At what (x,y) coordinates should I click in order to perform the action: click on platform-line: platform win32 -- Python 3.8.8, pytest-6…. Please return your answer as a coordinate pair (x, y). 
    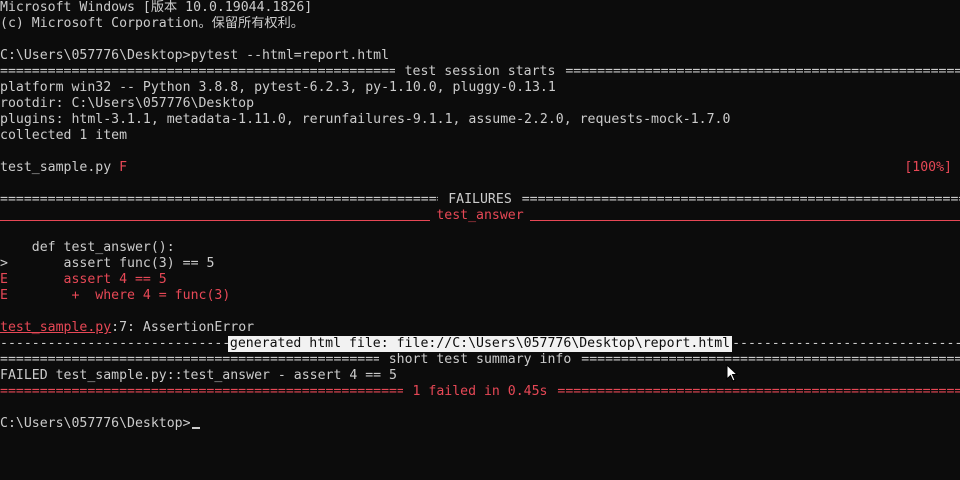
    Looking at the image, I should click on (278, 87).